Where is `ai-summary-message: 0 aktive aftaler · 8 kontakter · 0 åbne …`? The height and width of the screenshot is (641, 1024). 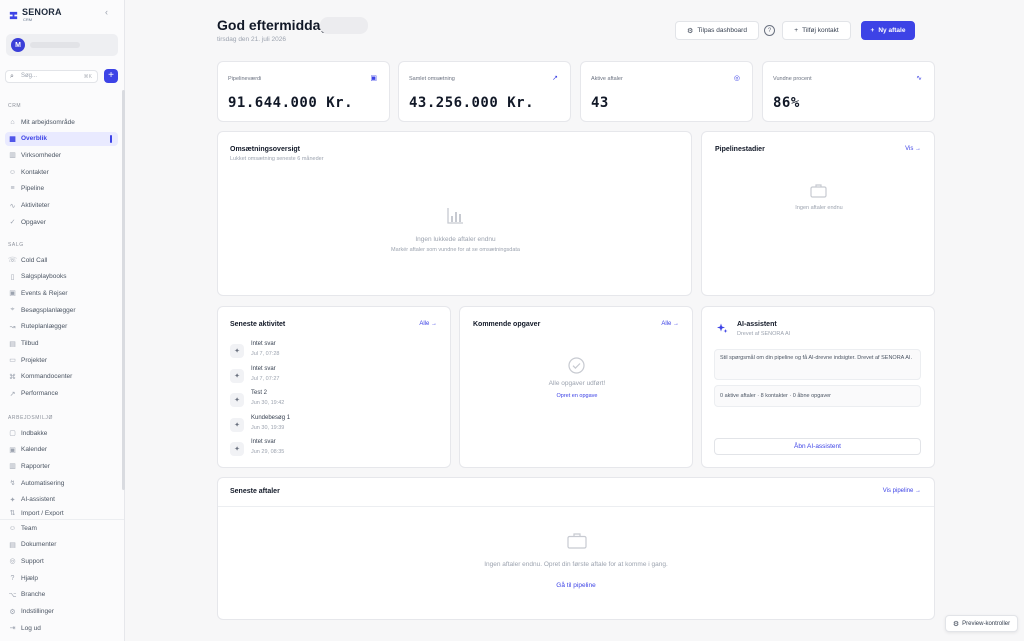
ai-summary-message: 0 aktive aftaler · 8 kontakter · 0 åbne … is located at coordinates (817, 396).